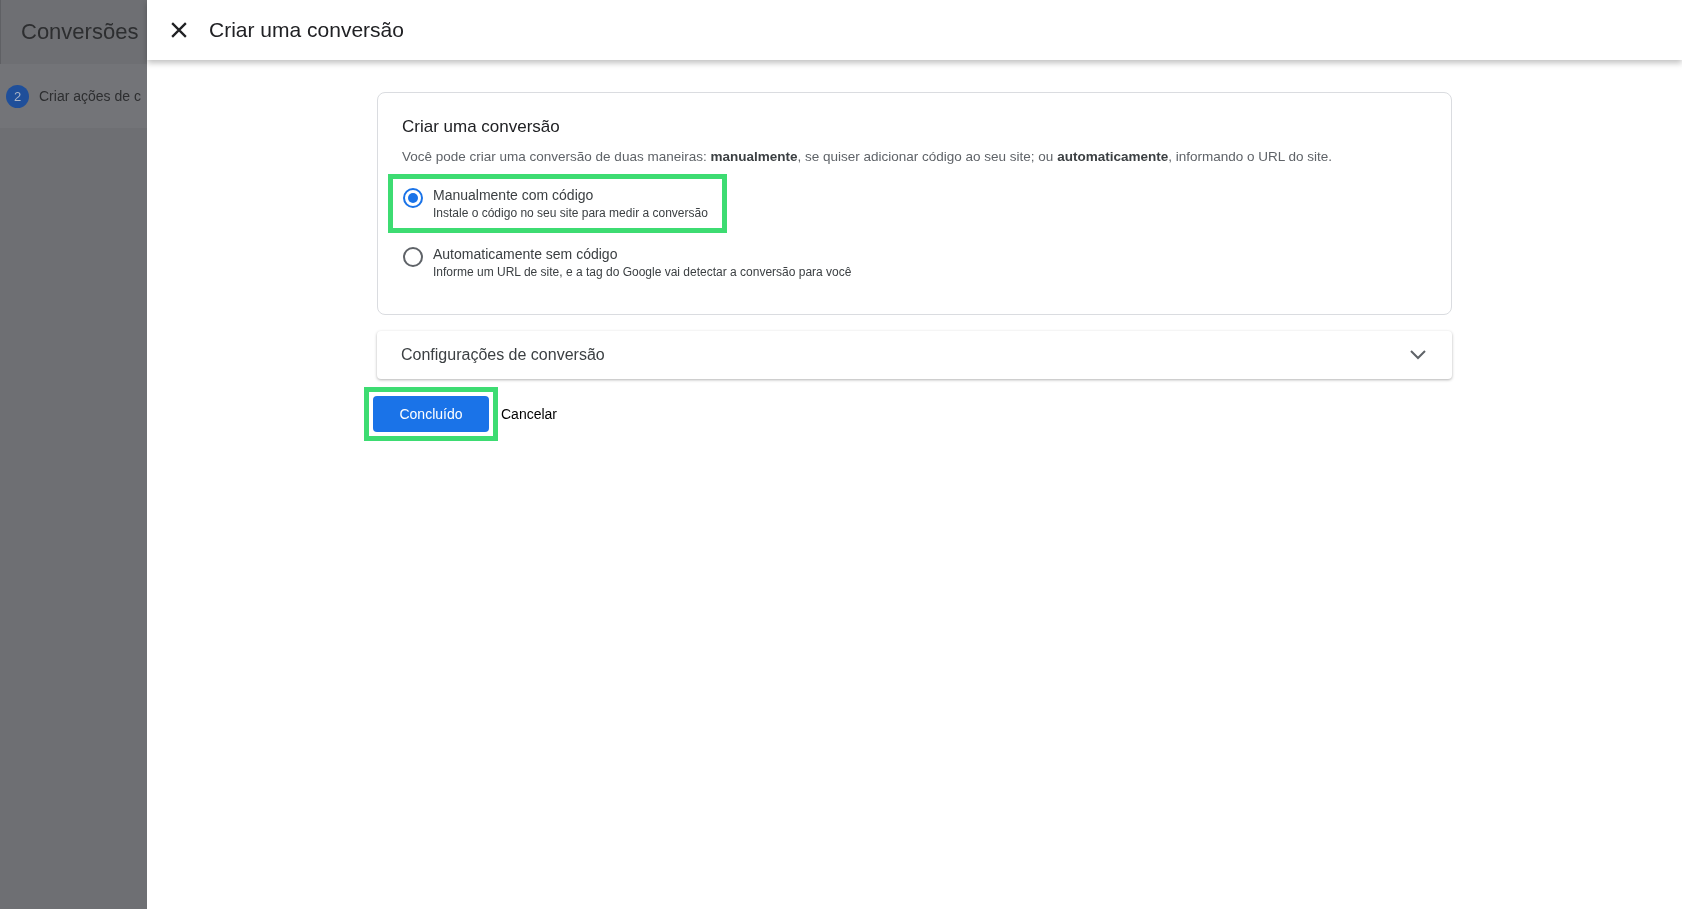 The width and height of the screenshot is (1682, 909). Describe the element at coordinates (914, 355) in the screenshot. I see `settings-panel: Configurações de conversão` at that location.